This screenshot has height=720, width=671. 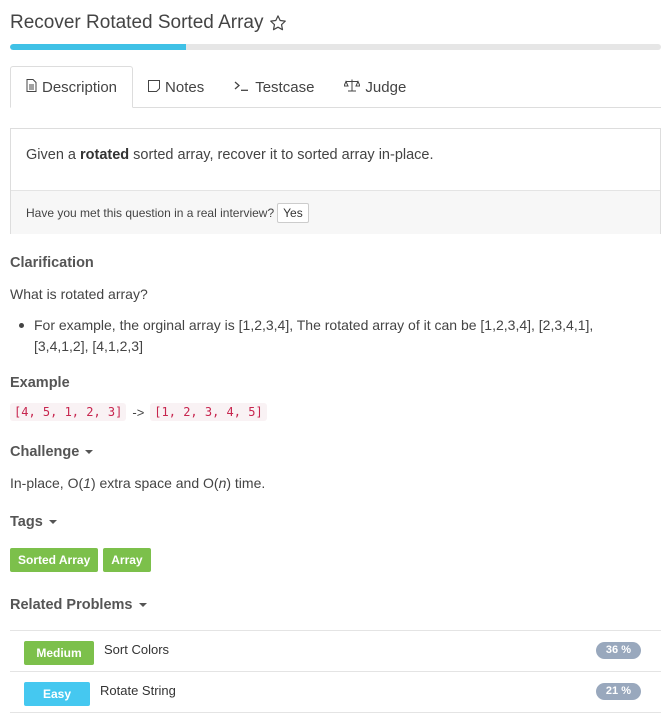 What do you see at coordinates (278, 23) in the screenshot?
I see `star-icon` at bounding box center [278, 23].